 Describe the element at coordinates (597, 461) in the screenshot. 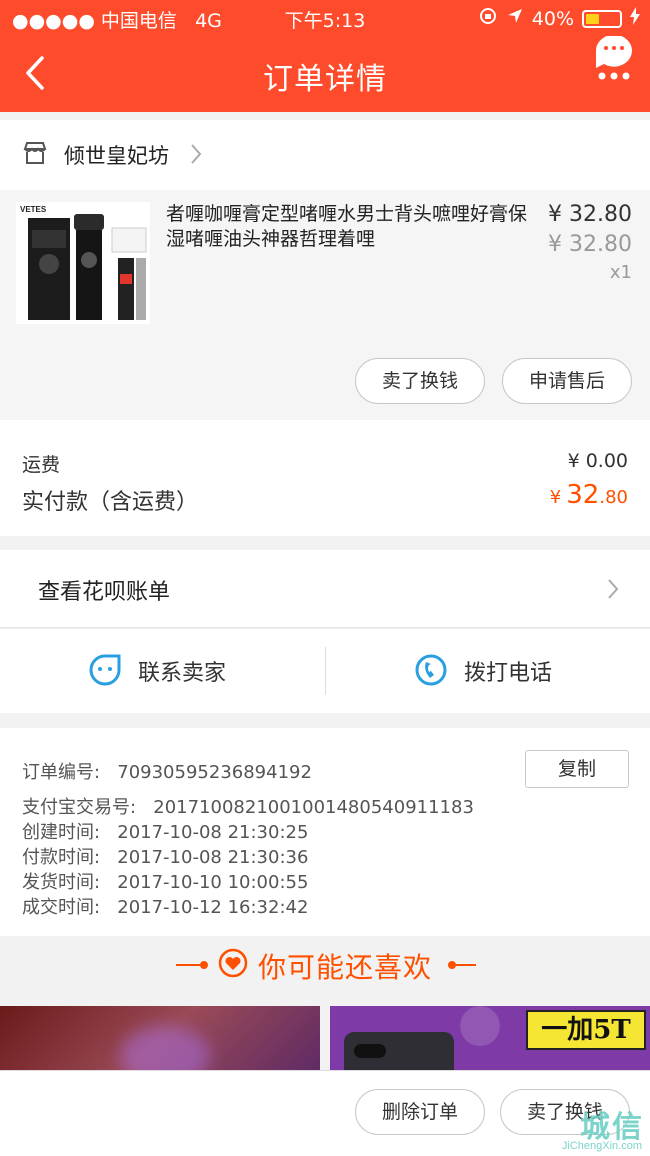

I see `shipping-value: ¥ 0.00` at that location.